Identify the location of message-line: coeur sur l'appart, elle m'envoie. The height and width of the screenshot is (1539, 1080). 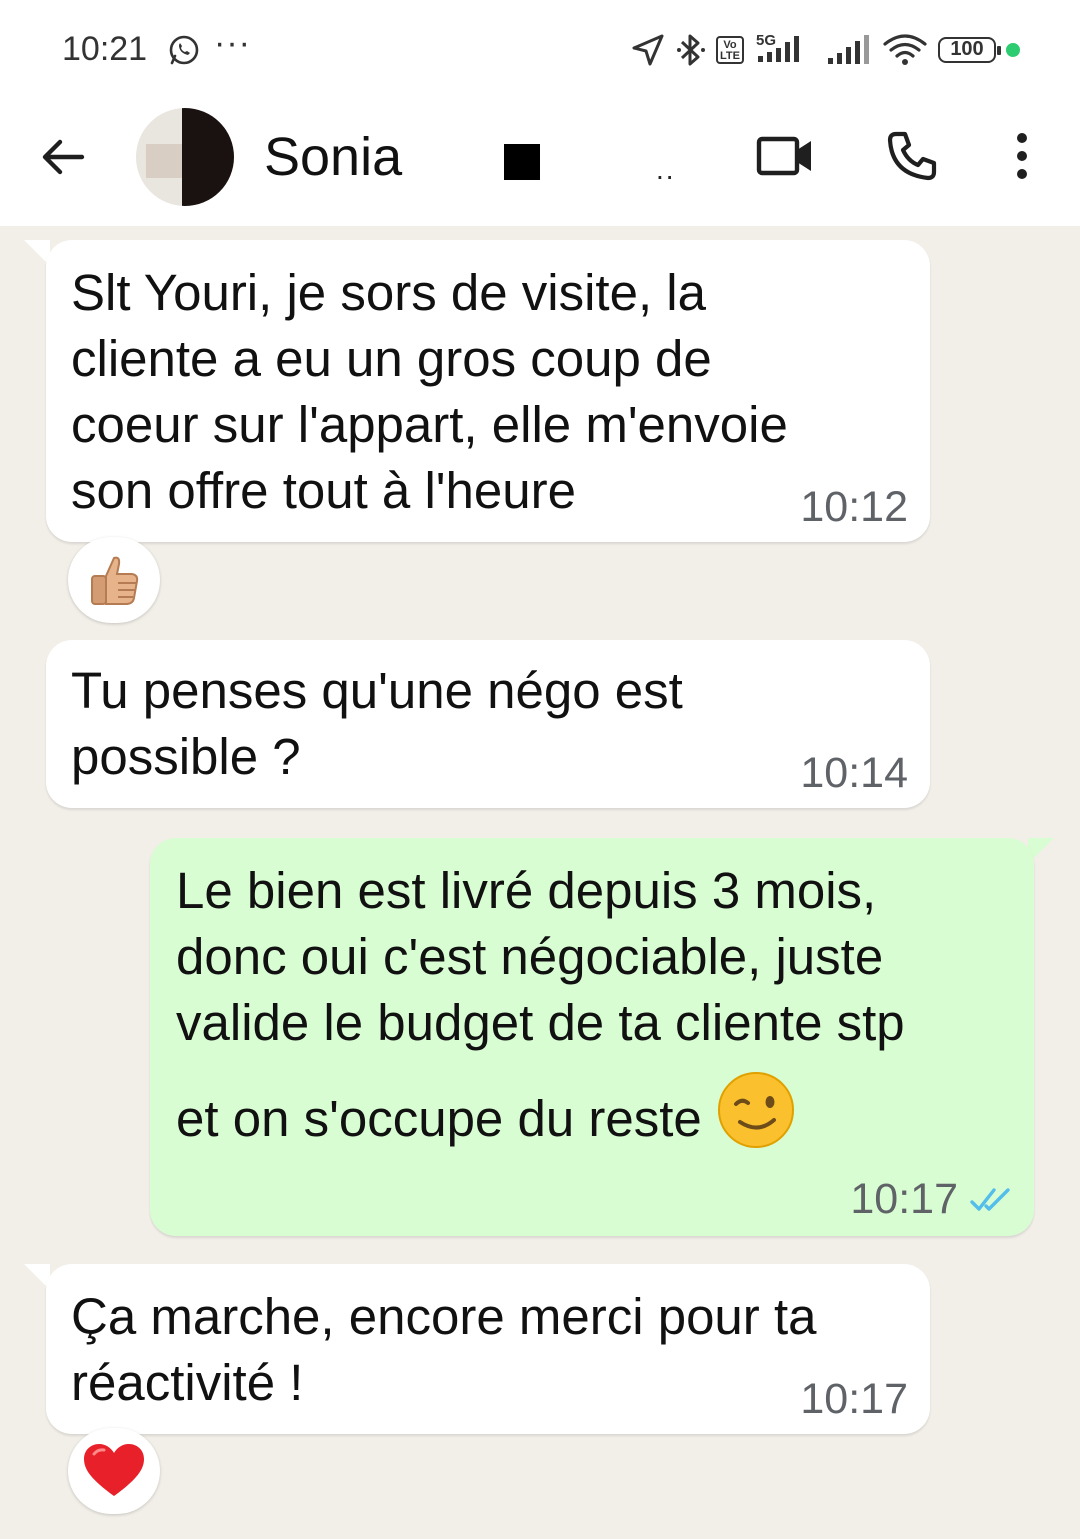
(429, 424).